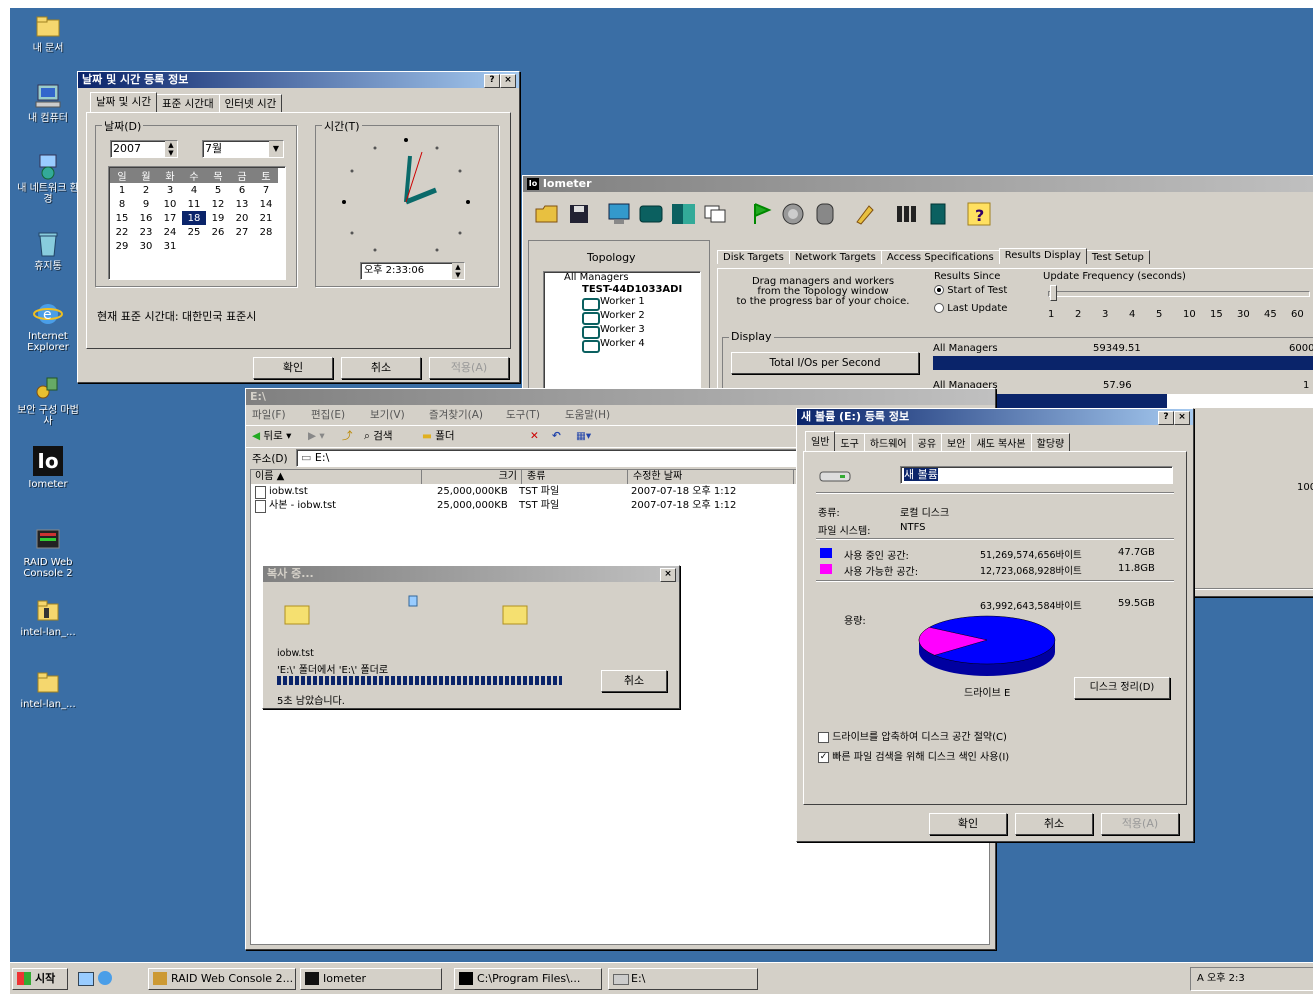 The width and height of the screenshot is (1313, 994). What do you see at coordinates (122, 218) in the screenshot?
I see `calendar-day: 15` at bounding box center [122, 218].